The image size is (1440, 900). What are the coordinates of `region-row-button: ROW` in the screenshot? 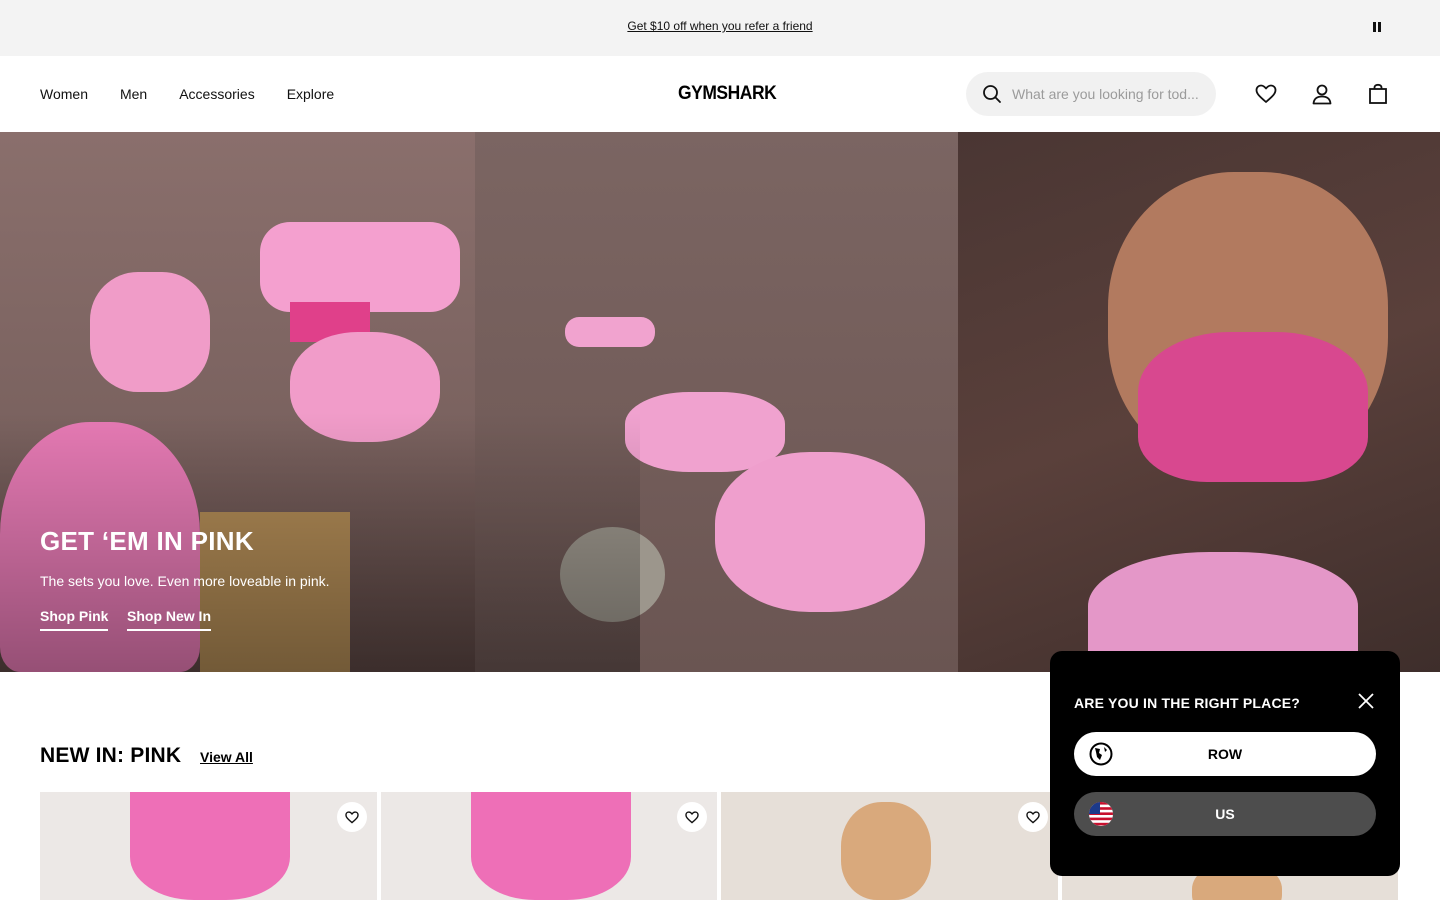 It's located at (1225, 754).